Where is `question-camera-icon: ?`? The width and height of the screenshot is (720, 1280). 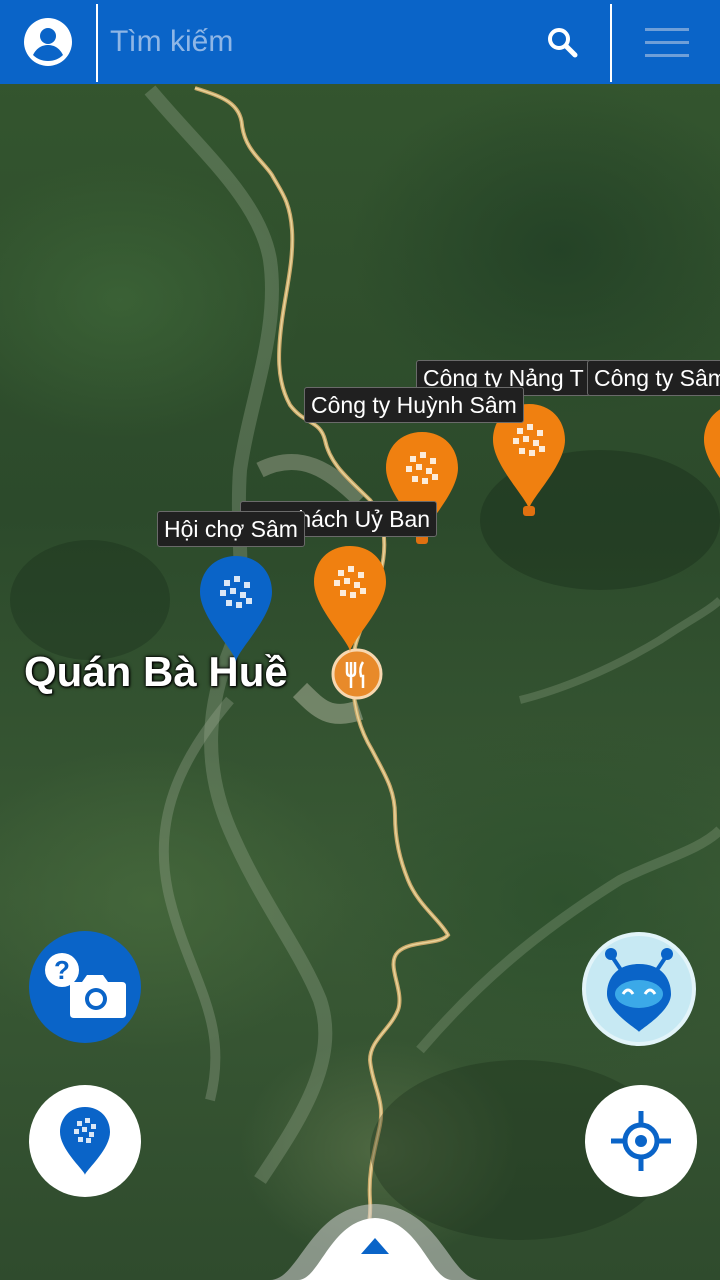 question-camera-icon: ? is located at coordinates (85, 985).